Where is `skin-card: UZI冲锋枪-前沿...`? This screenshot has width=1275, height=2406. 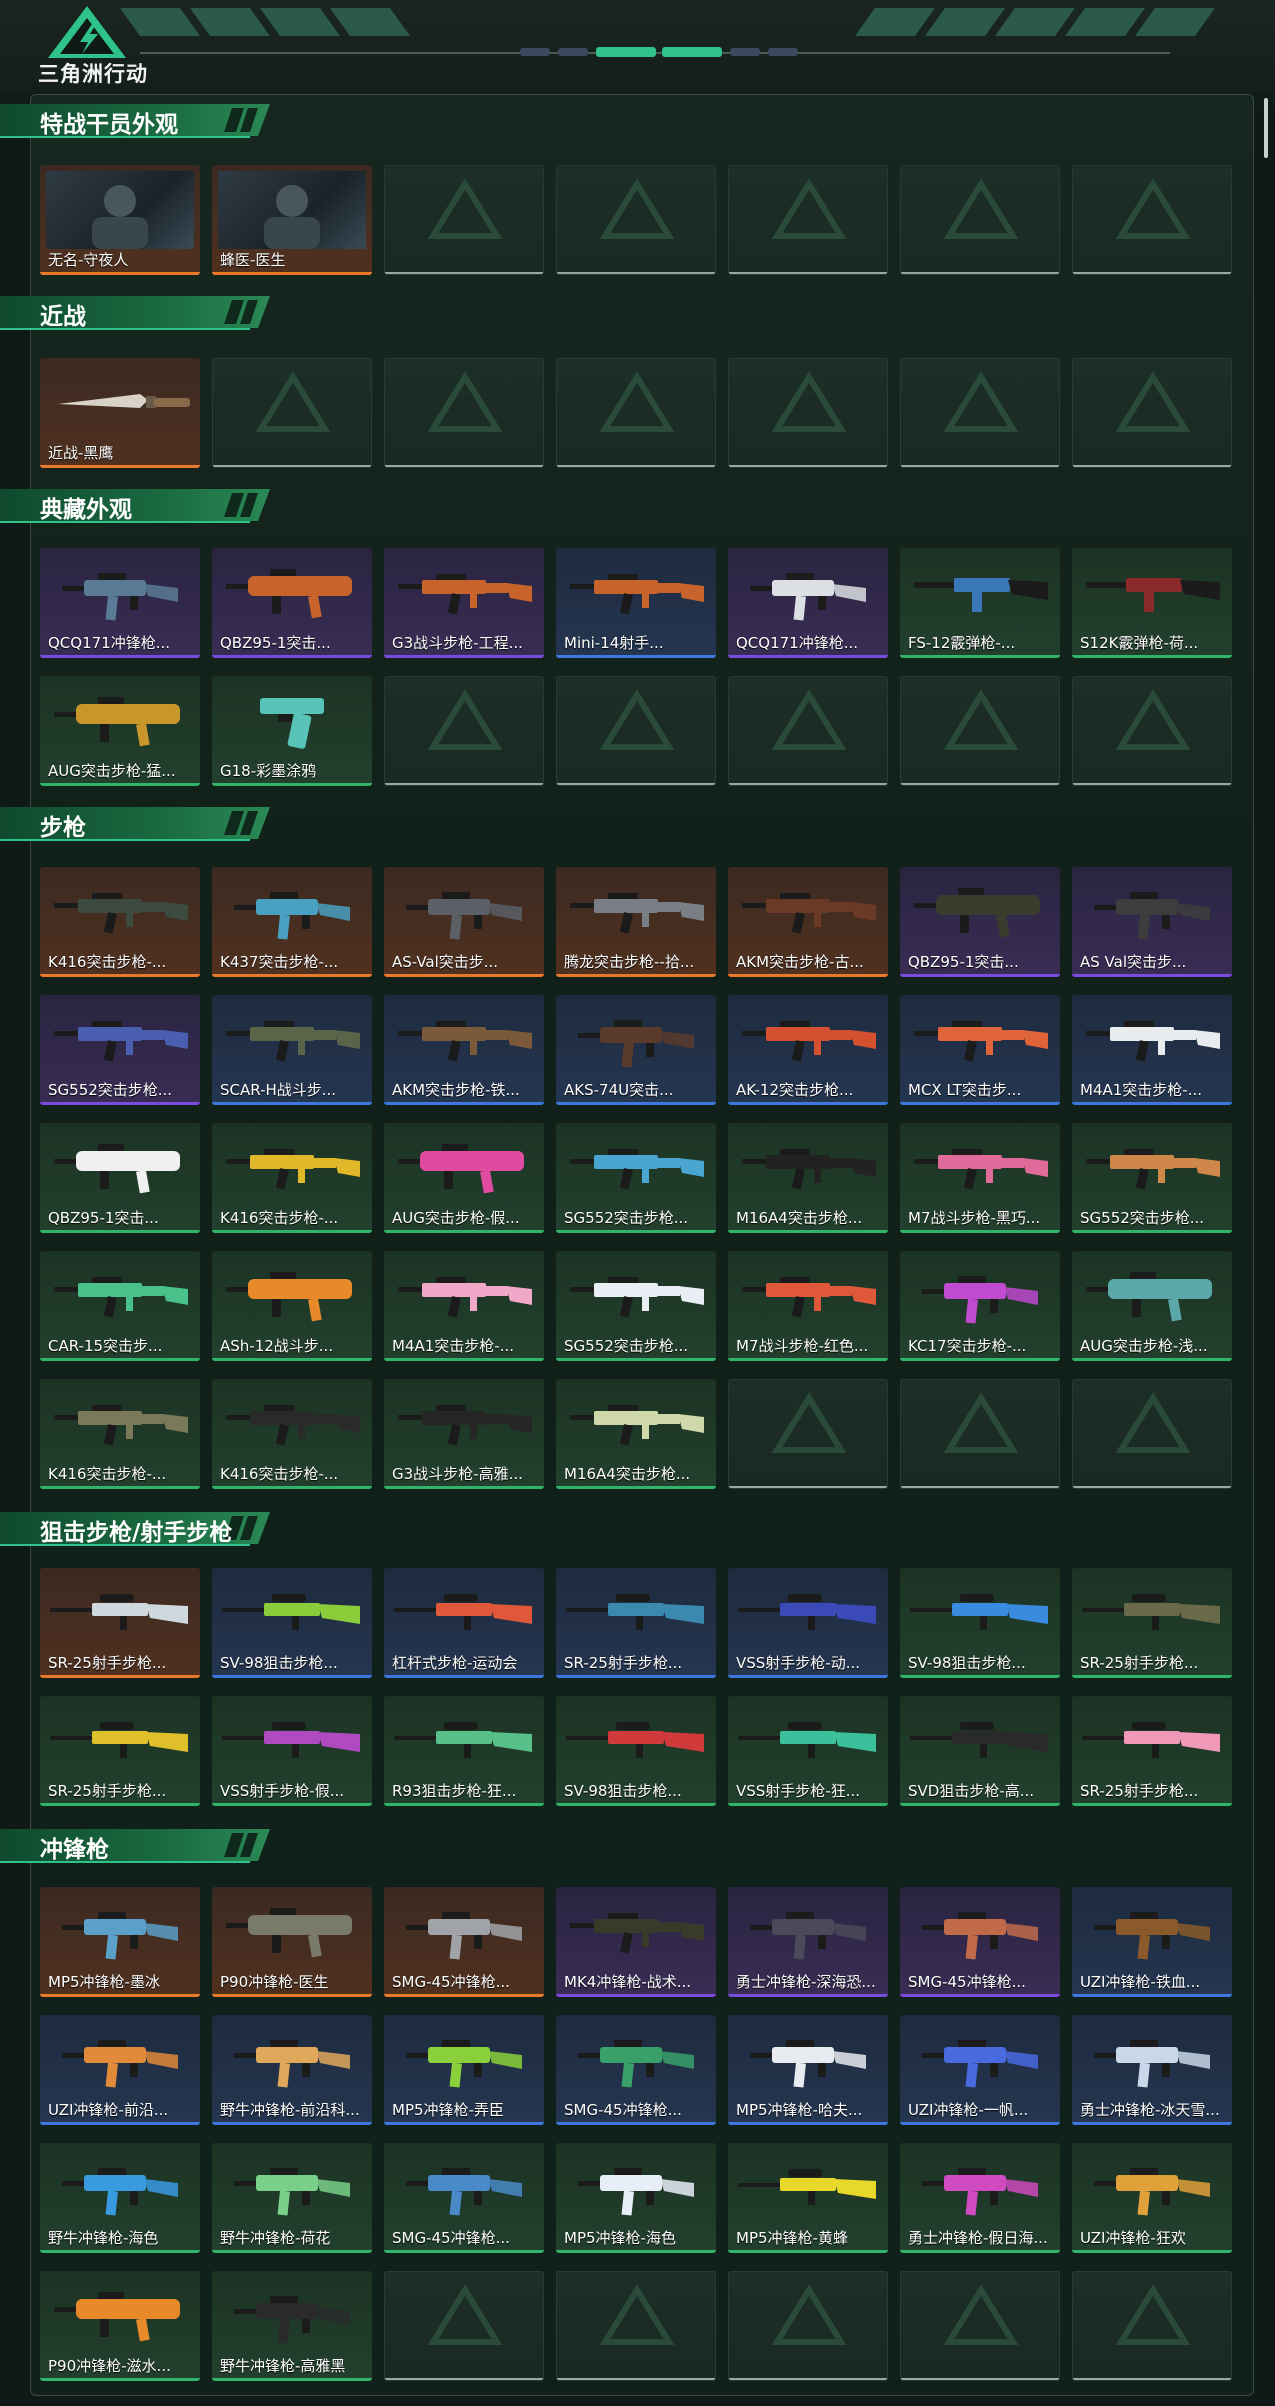 skin-card: UZI冲锋枪-前沿... is located at coordinates (120, 2070).